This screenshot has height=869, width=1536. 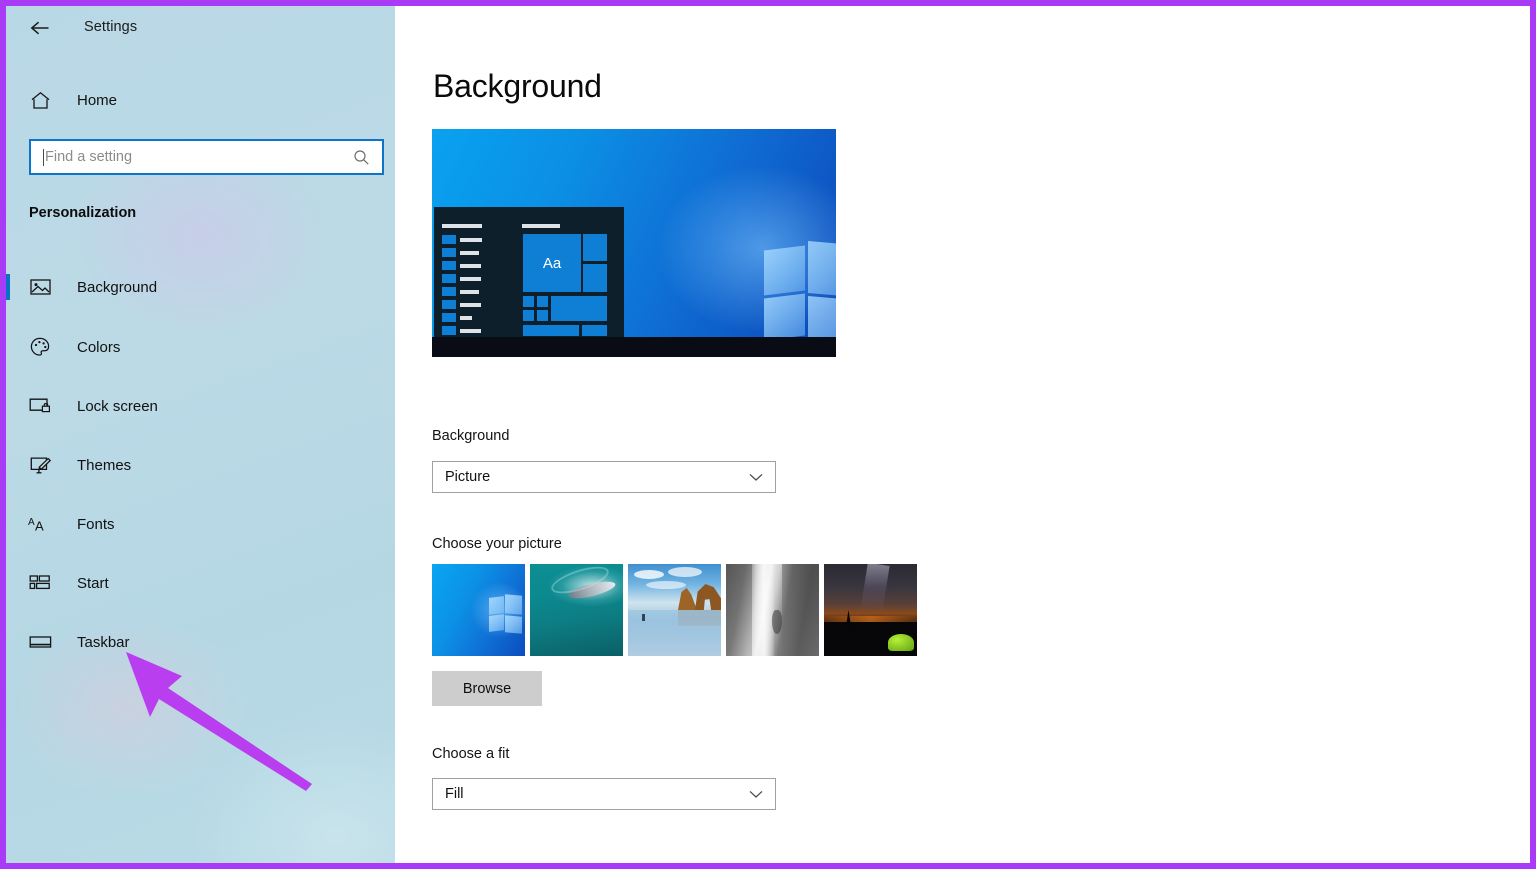 I want to click on background-type-dropdown: Picture, so click(x=604, y=477).